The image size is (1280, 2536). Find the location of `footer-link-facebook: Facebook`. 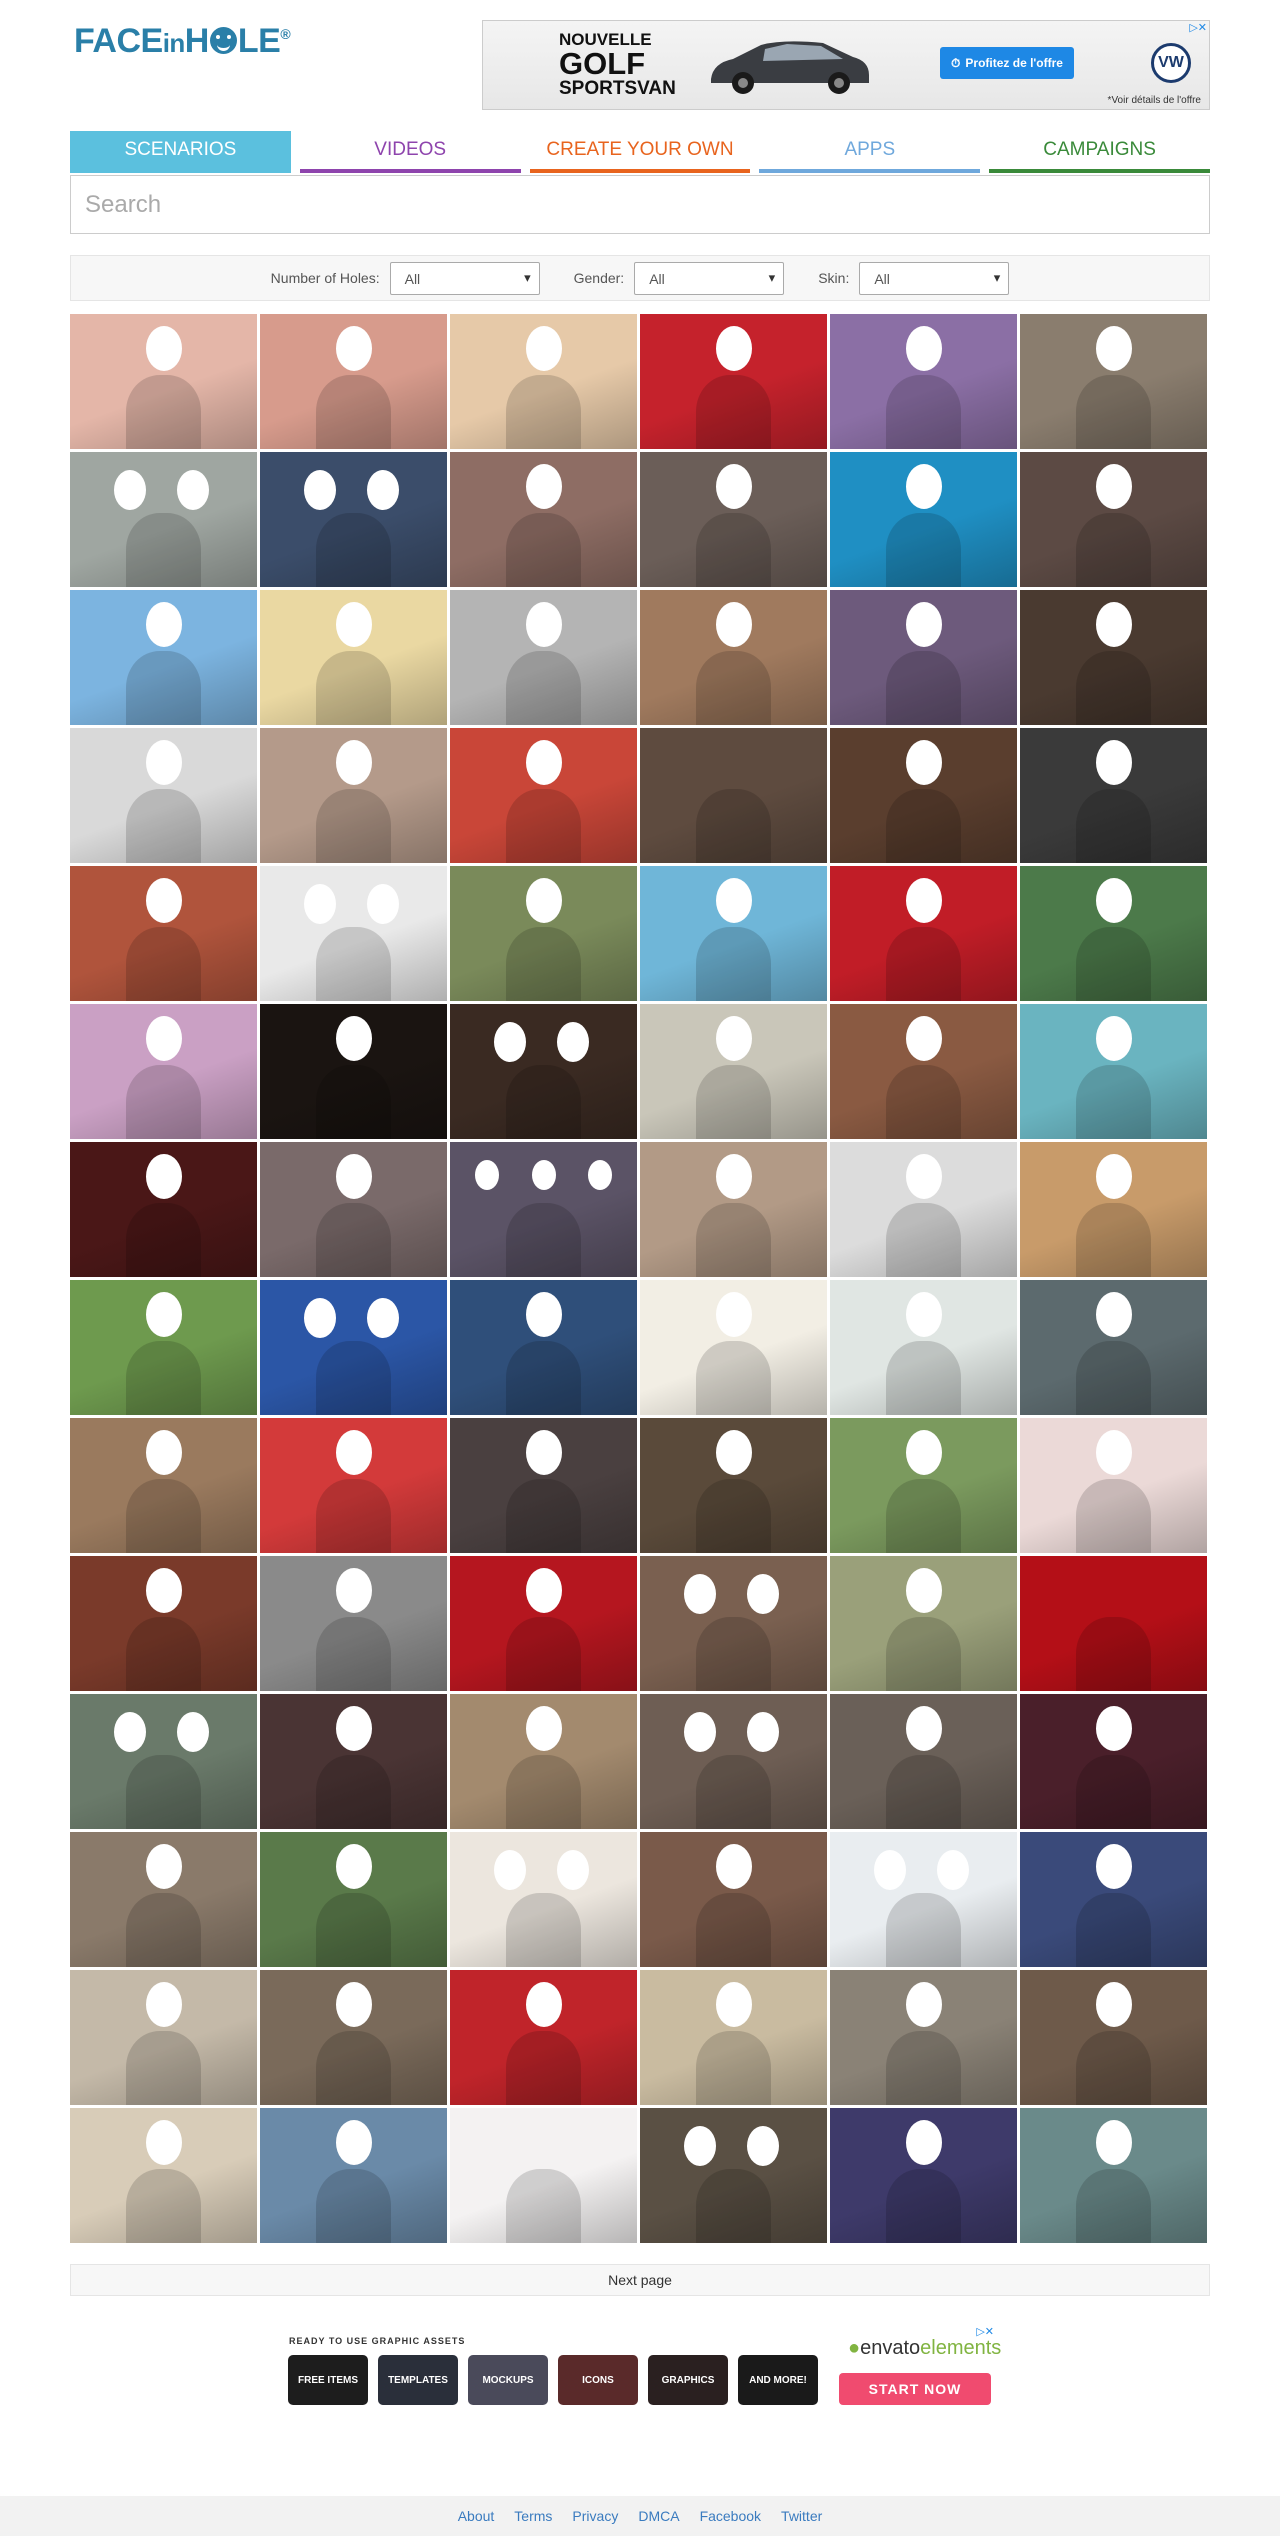

footer-link-facebook: Facebook is located at coordinates (730, 2516).